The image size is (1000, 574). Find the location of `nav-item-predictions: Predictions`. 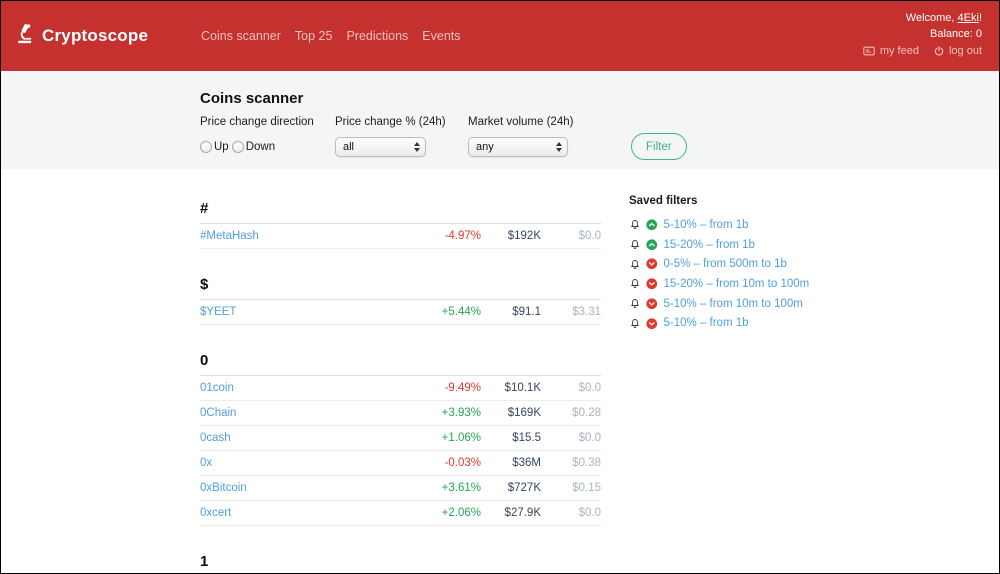

nav-item-predictions: Predictions is located at coordinates (377, 36).